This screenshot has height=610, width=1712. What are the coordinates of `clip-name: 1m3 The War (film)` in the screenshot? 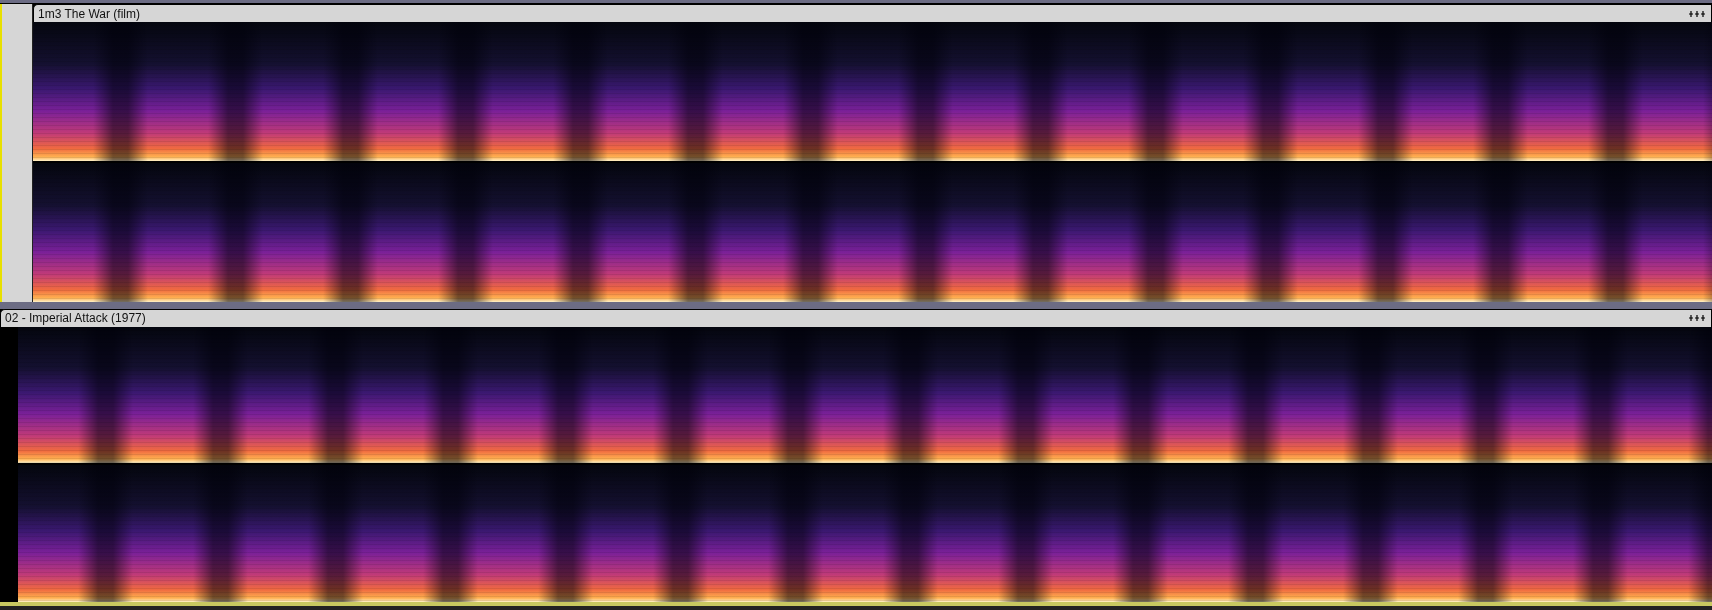 It's located at (89, 13).